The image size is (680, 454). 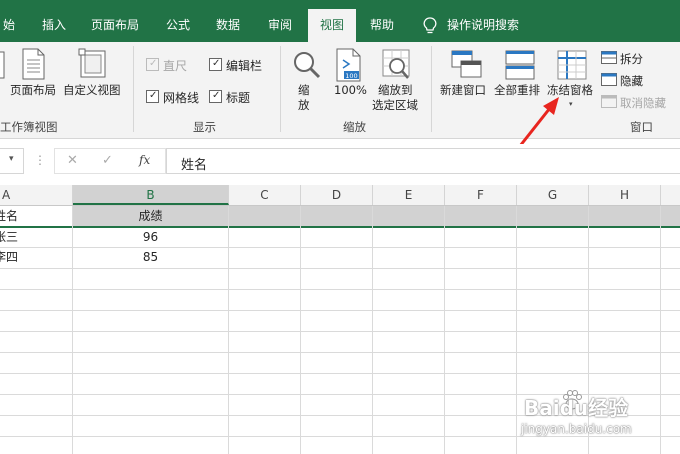 What do you see at coordinates (115, 25) in the screenshot?
I see `tab-page-layout: 页面布局` at bounding box center [115, 25].